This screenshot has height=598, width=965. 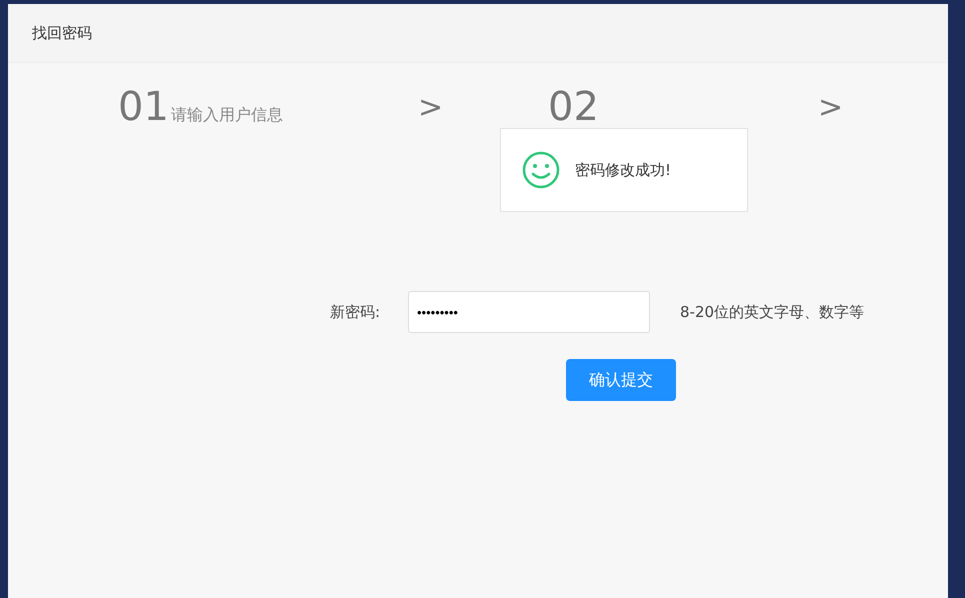 What do you see at coordinates (62, 33) in the screenshot?
I see `window-title: 找回密码` at bounding box center [62, 33].